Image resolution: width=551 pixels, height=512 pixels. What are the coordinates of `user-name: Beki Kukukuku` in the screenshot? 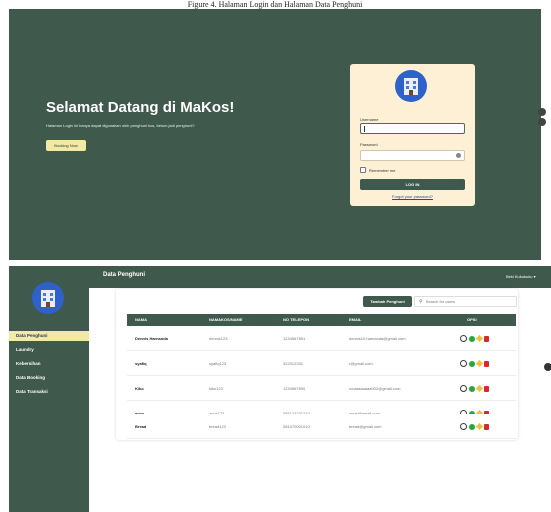 It's located at (519, 276).